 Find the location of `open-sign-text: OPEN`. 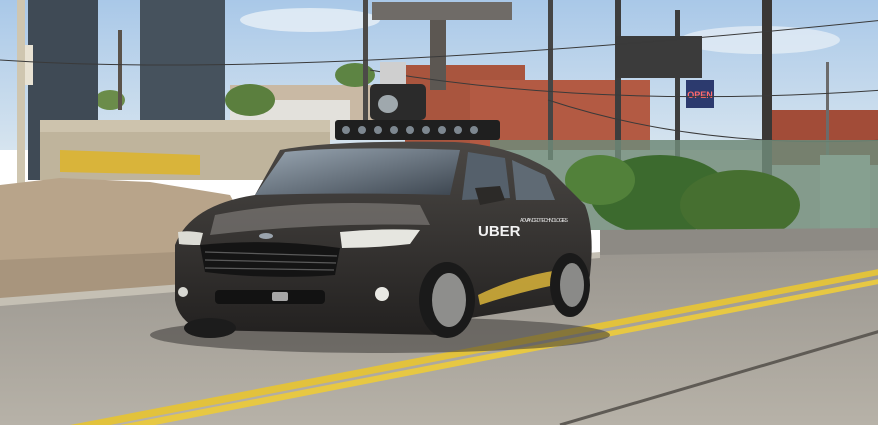

open-sign-text: OPEN is located at coordinates (700, 95).